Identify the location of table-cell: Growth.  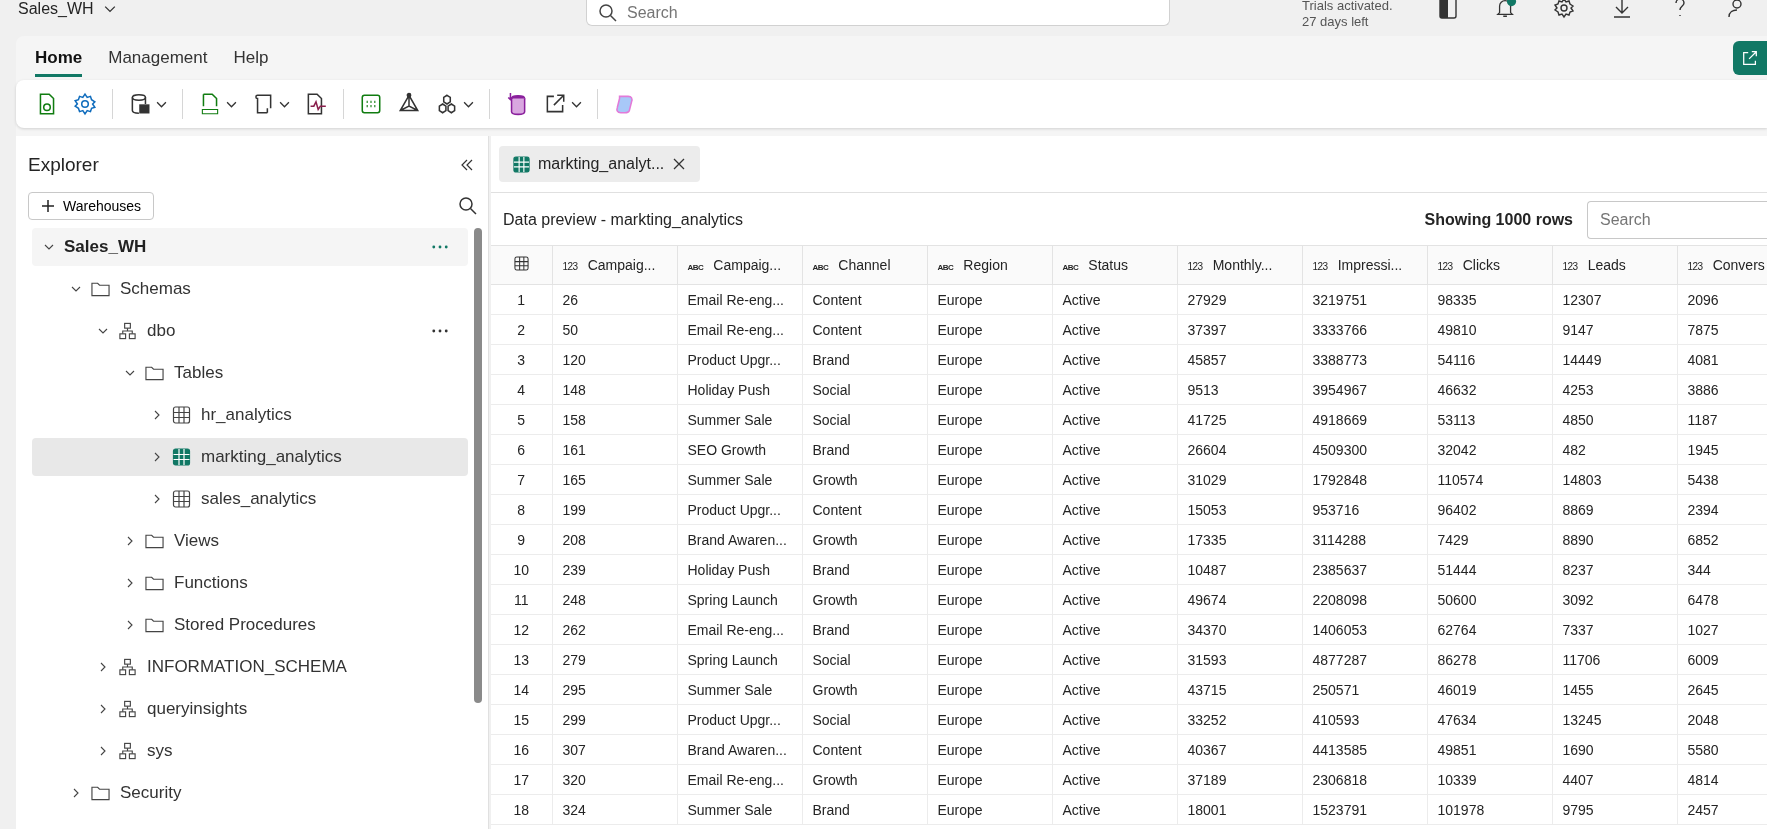
(864, 689).